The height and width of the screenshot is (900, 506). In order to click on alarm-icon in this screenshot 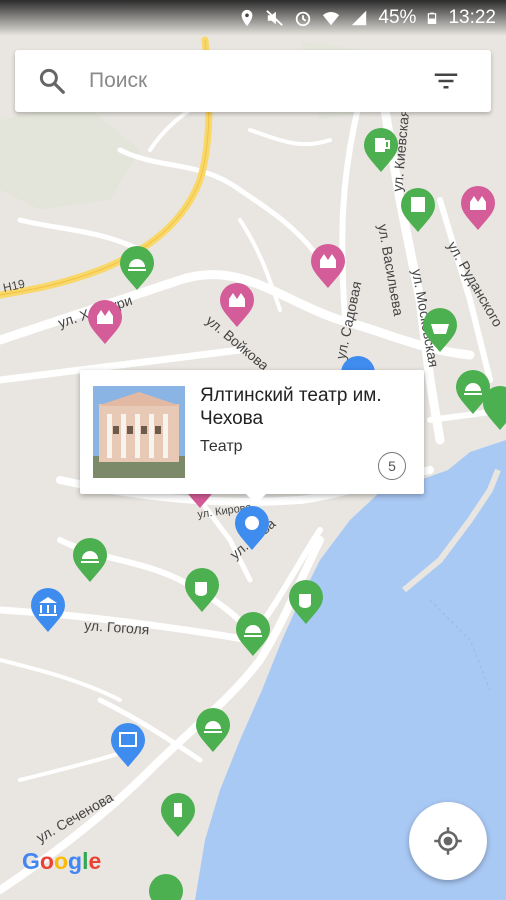, I will do `click(303, 19)`.